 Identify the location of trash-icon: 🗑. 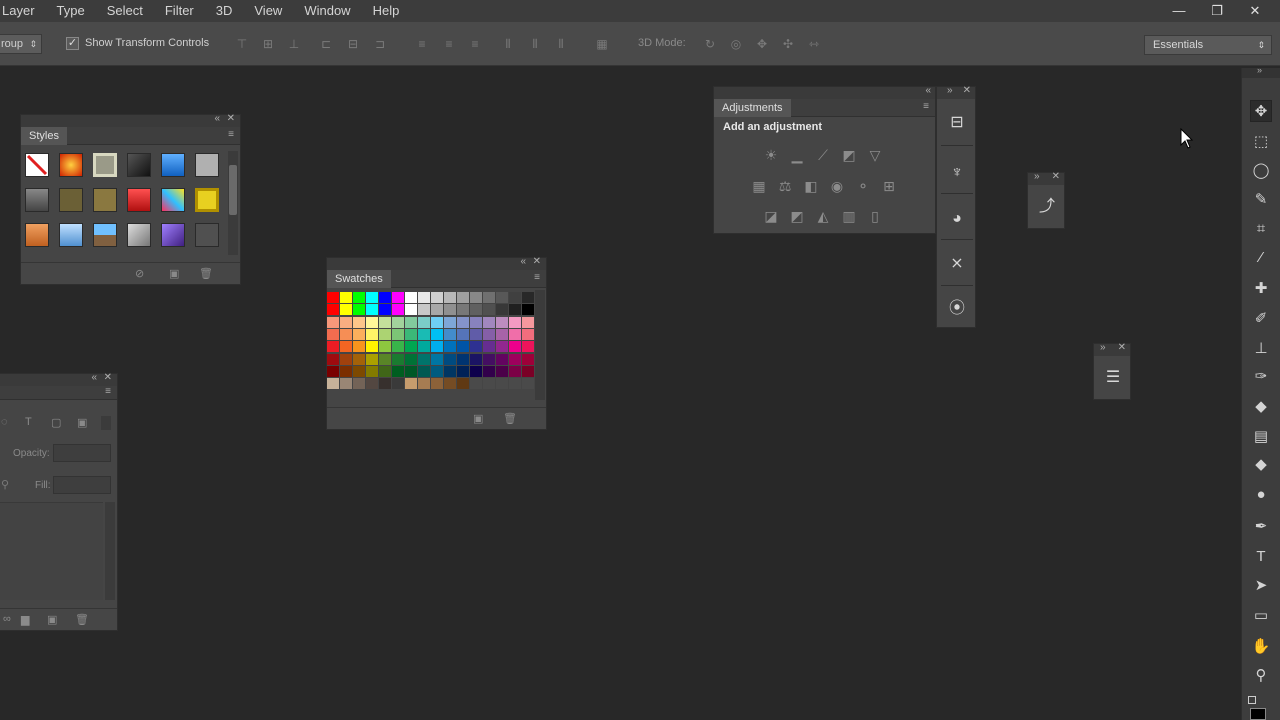
(510, 418).